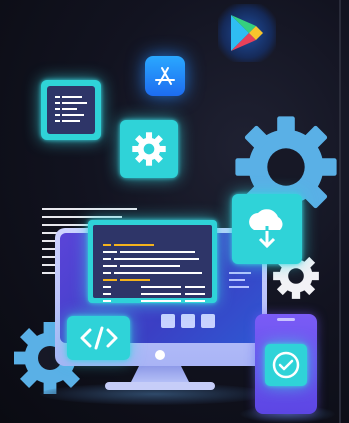 This screenshot has width=349, height=423. I want to click on smartphone, so click(286, 364).